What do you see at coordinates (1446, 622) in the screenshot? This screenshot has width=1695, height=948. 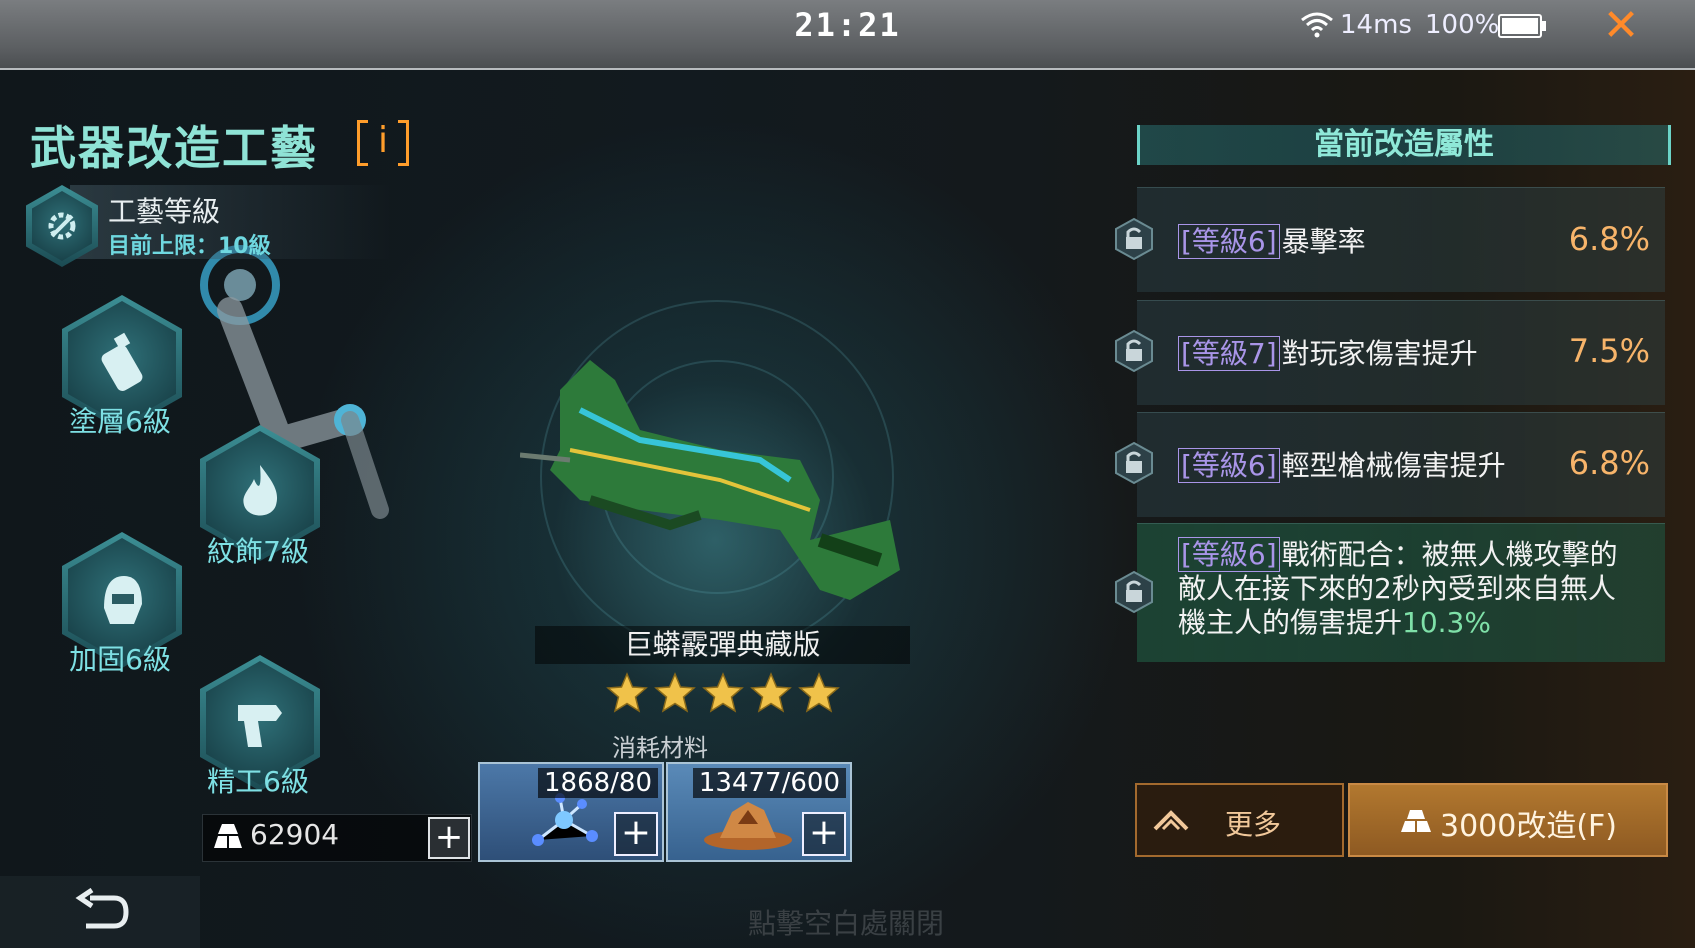 I see `property-value: 10.3%` at bounding box center [1446, 622].